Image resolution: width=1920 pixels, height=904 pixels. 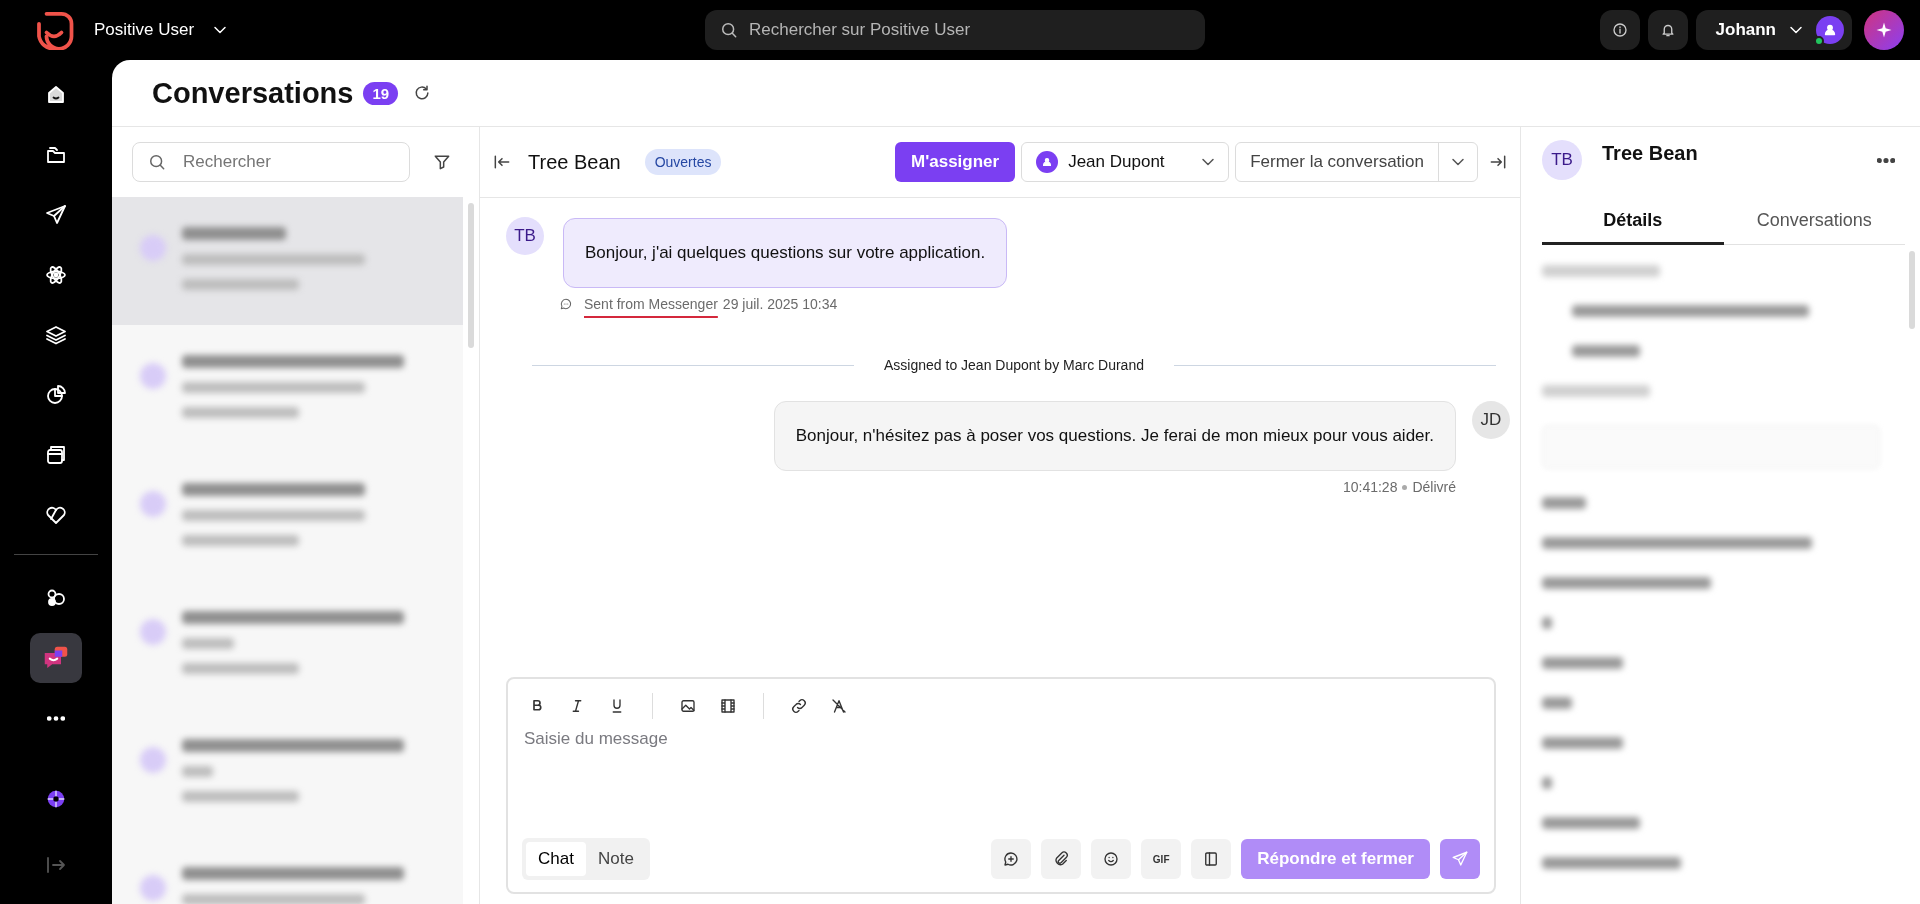 I want to click on app-switcher: Positive User, so click(x=162, y=30).